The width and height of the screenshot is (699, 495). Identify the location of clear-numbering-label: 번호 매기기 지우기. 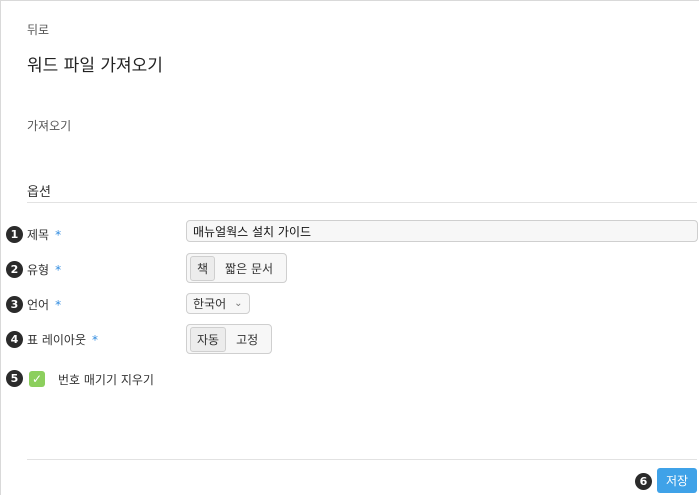
(106, 380).